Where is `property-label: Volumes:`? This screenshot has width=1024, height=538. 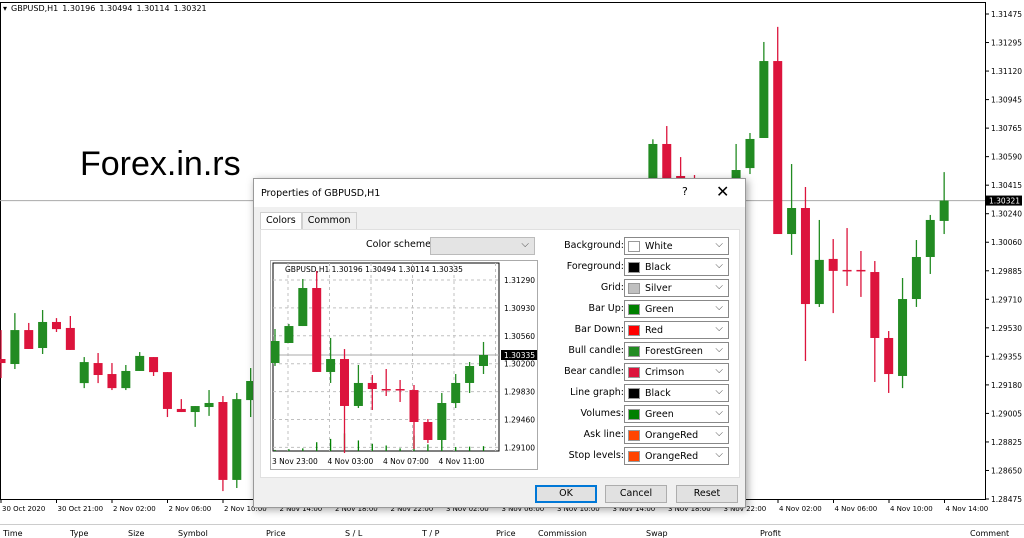
property-label: Volumes: is located at coordinates (602, 413).